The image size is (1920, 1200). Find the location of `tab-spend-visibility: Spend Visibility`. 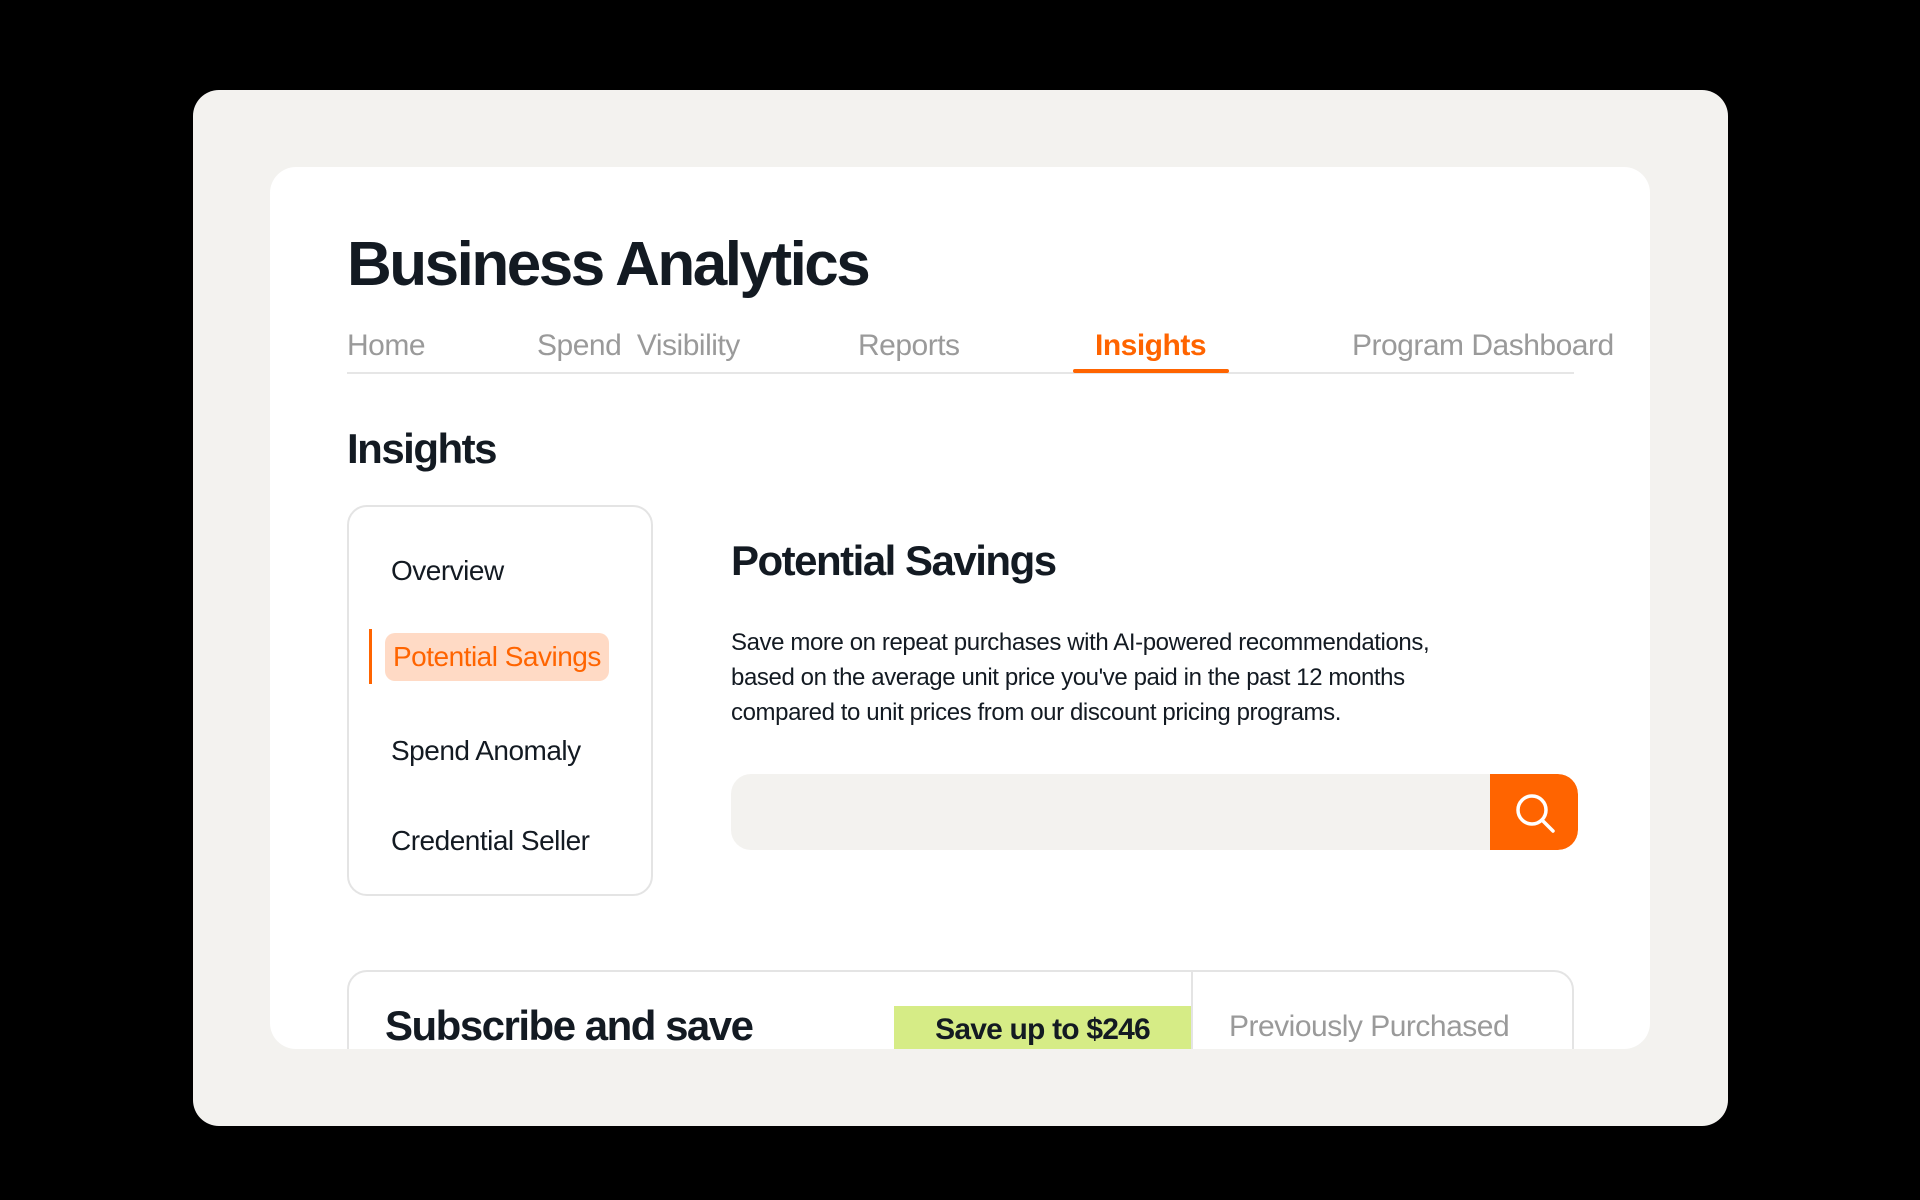

tab-spend-visibility: Spend Visibility is located at coordinates (638, 346).